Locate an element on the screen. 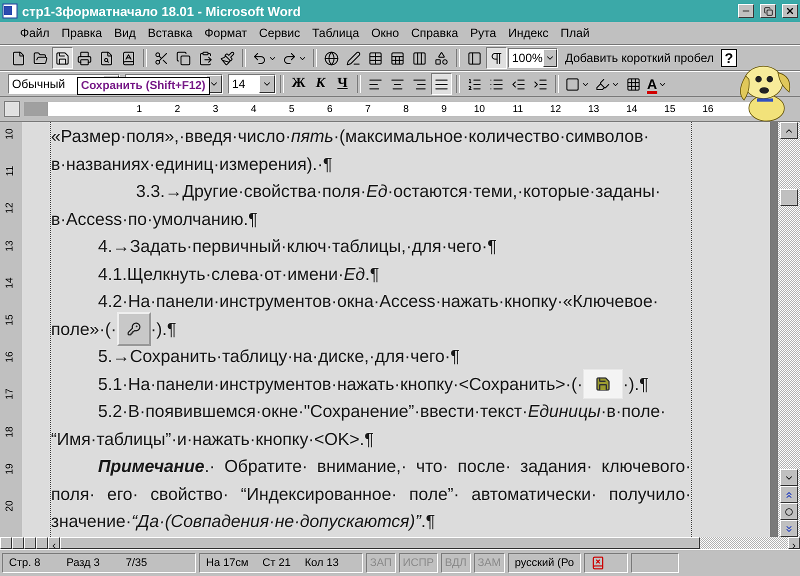 Image resolution: width=800 pixels, height=576 pixels. text-line: «Размер·поля»,·введя·число·пять·(максимальное·количество·символов· is located at coordinates (350, 136).